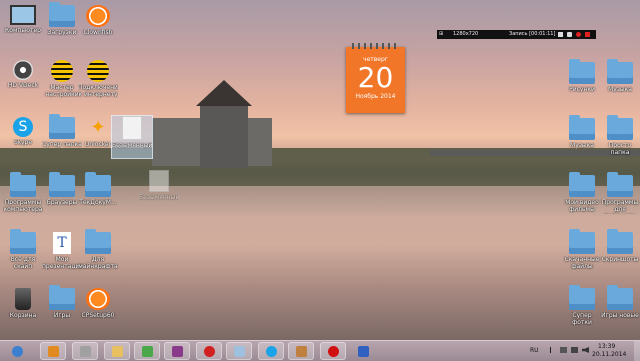 The height and width of the screenshot is (361, 640). I want to click on desktop-icon-label: Супер папка, so click(62, 144).